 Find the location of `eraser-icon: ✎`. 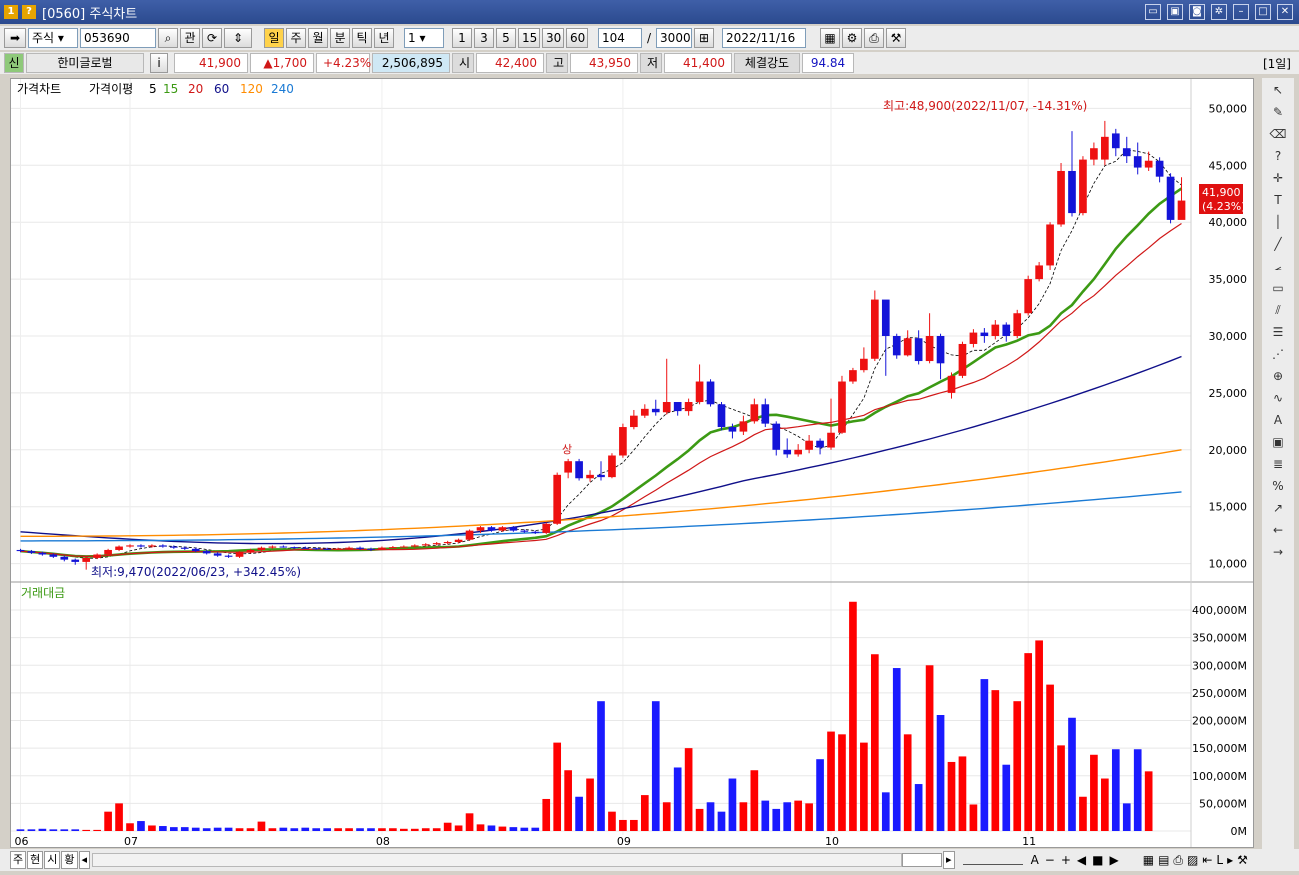

eraser-icon: ✎ is located at coordinates (1278, 112).